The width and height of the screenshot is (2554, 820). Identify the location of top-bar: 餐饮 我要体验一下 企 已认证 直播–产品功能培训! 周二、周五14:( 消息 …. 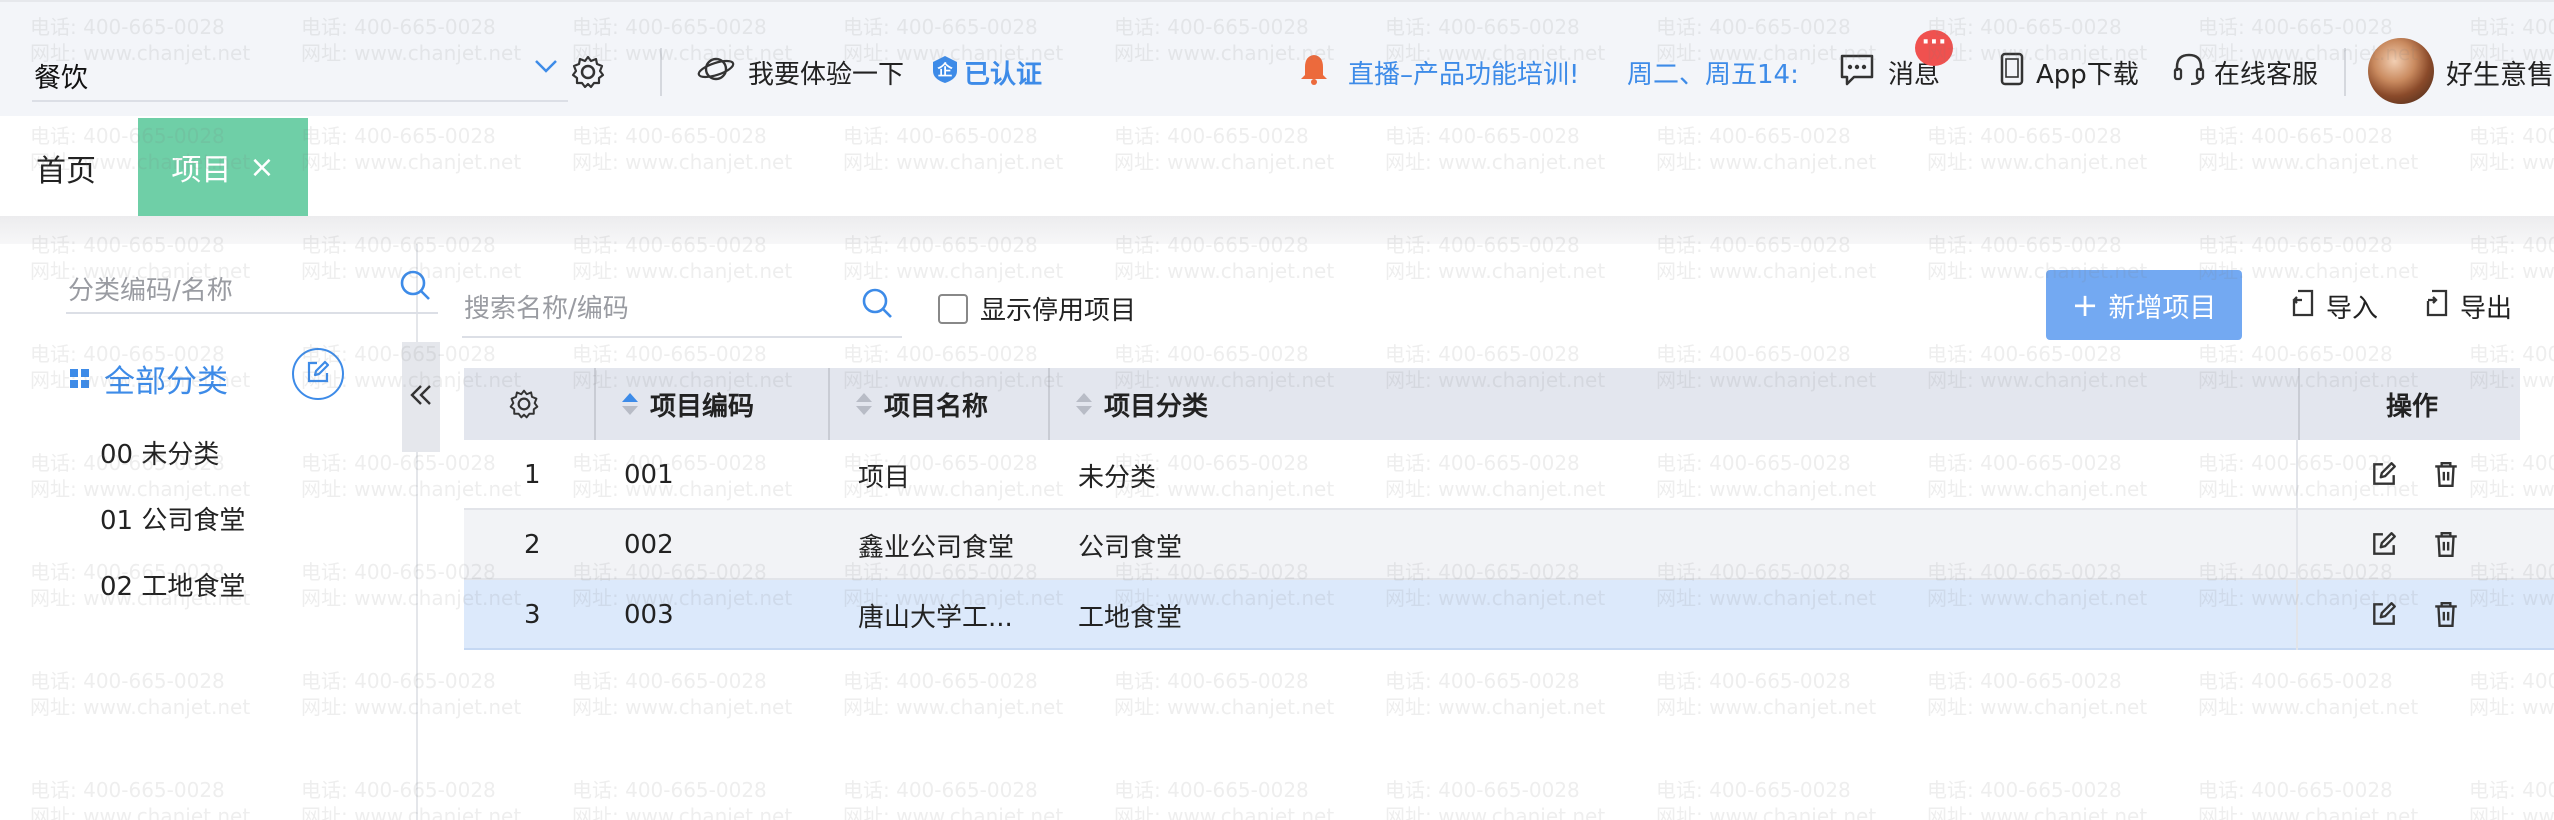
(1277, 58).